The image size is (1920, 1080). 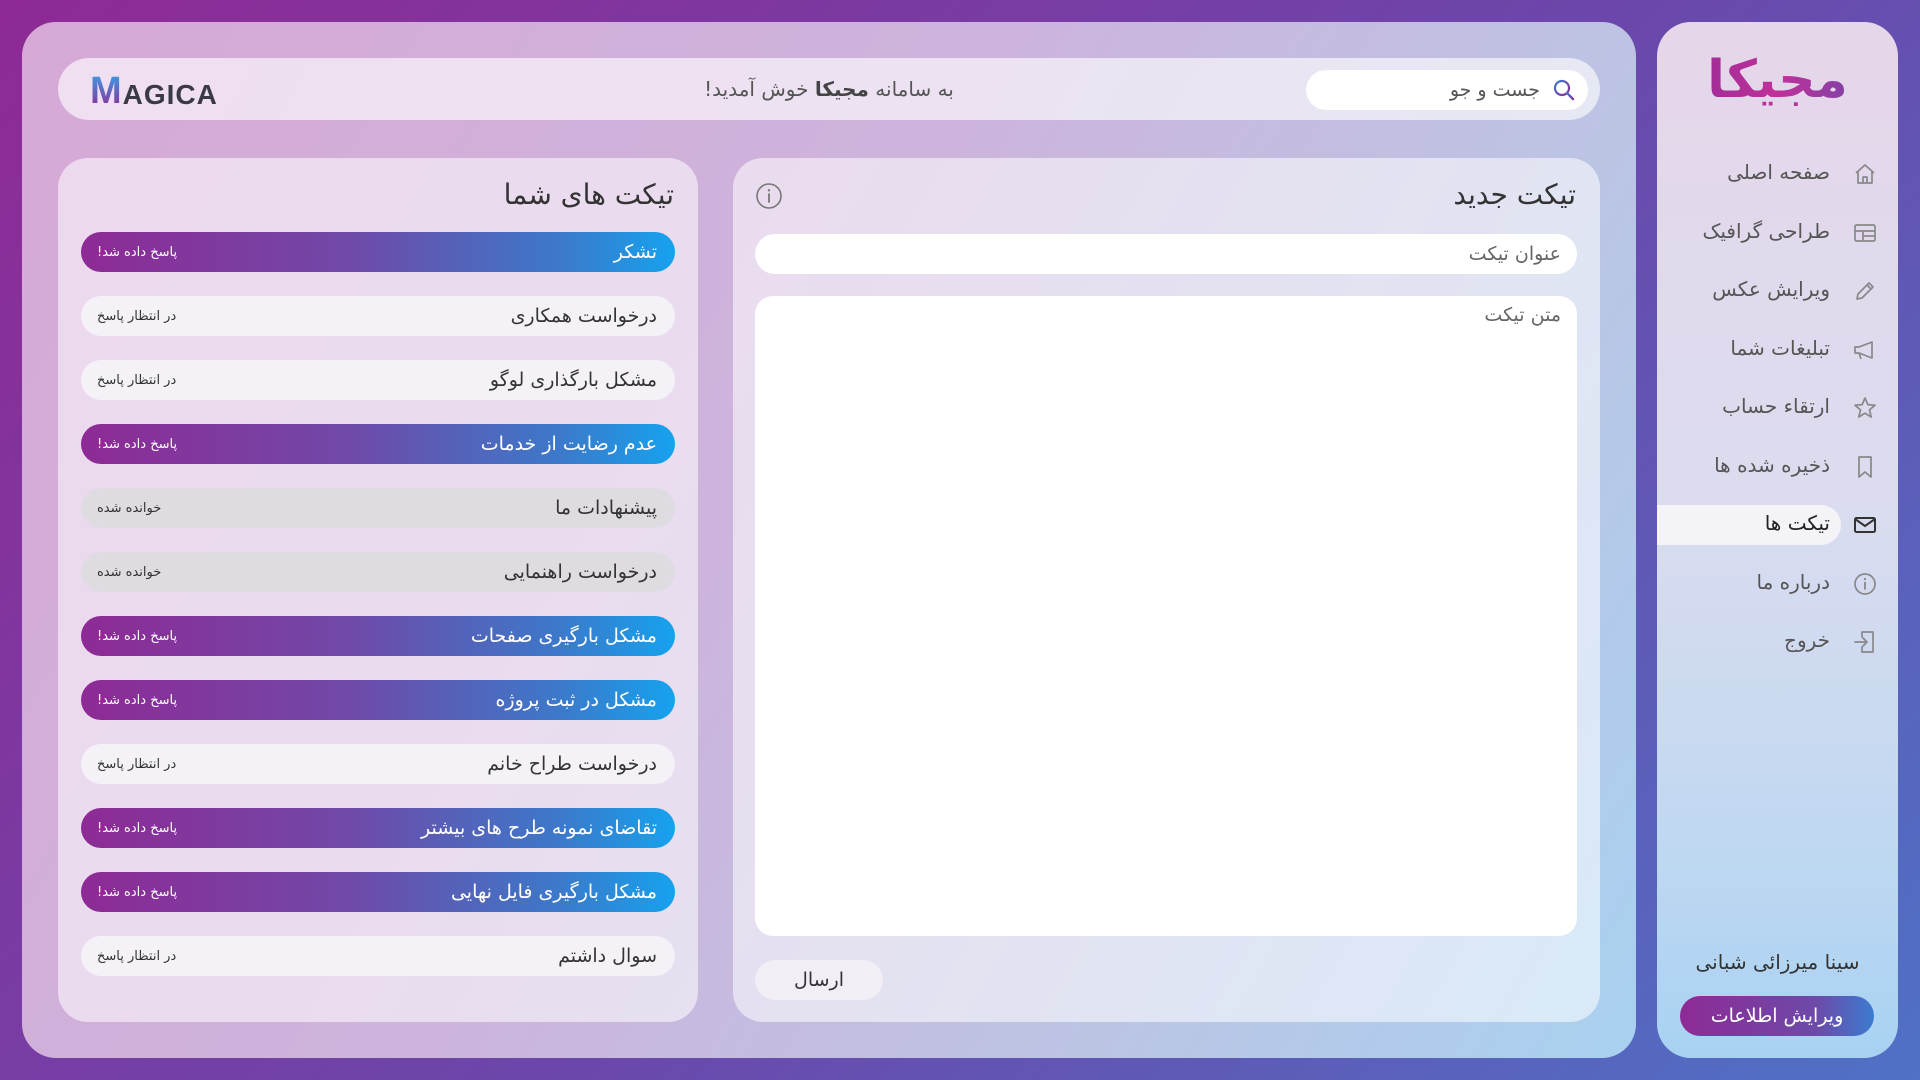 I want to click on sidebar-item-label: ارتقاء حساب, so click(x=1776, y=406).